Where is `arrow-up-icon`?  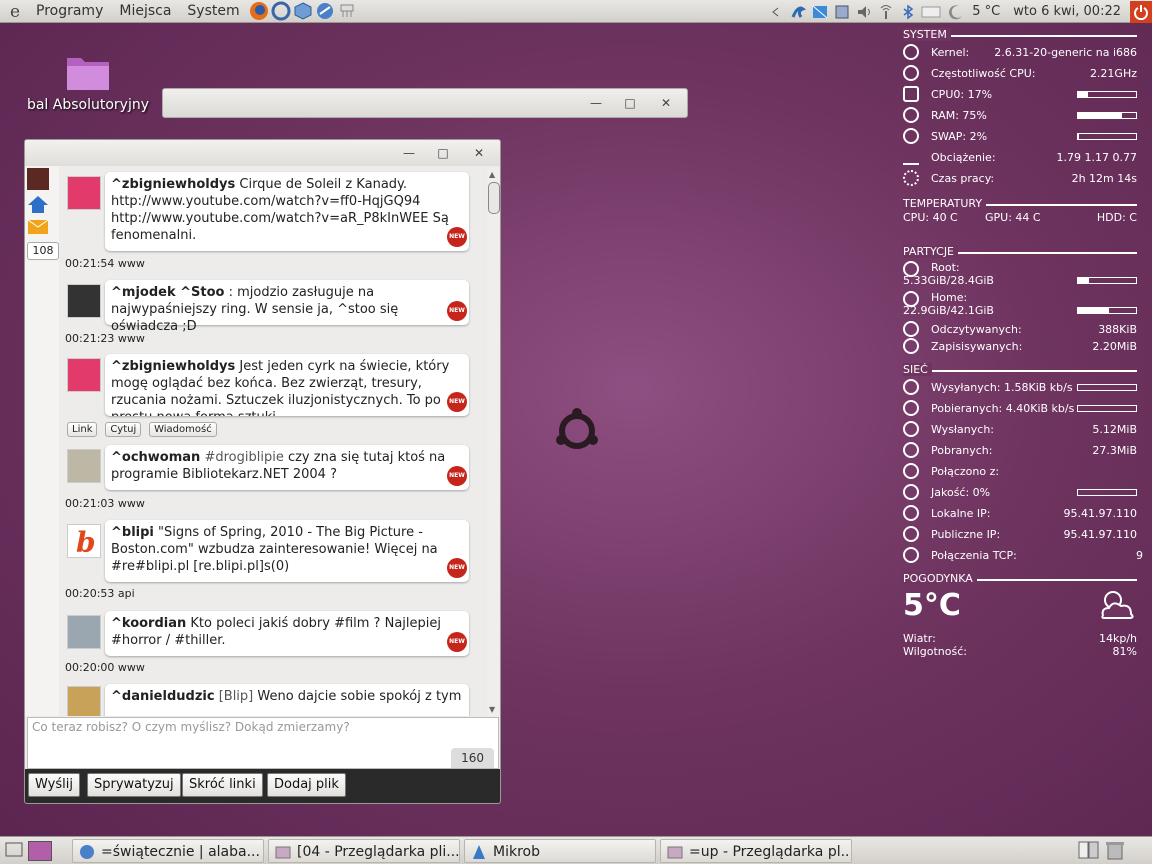
arrow-up-icon is located at coordinates (911, 429).